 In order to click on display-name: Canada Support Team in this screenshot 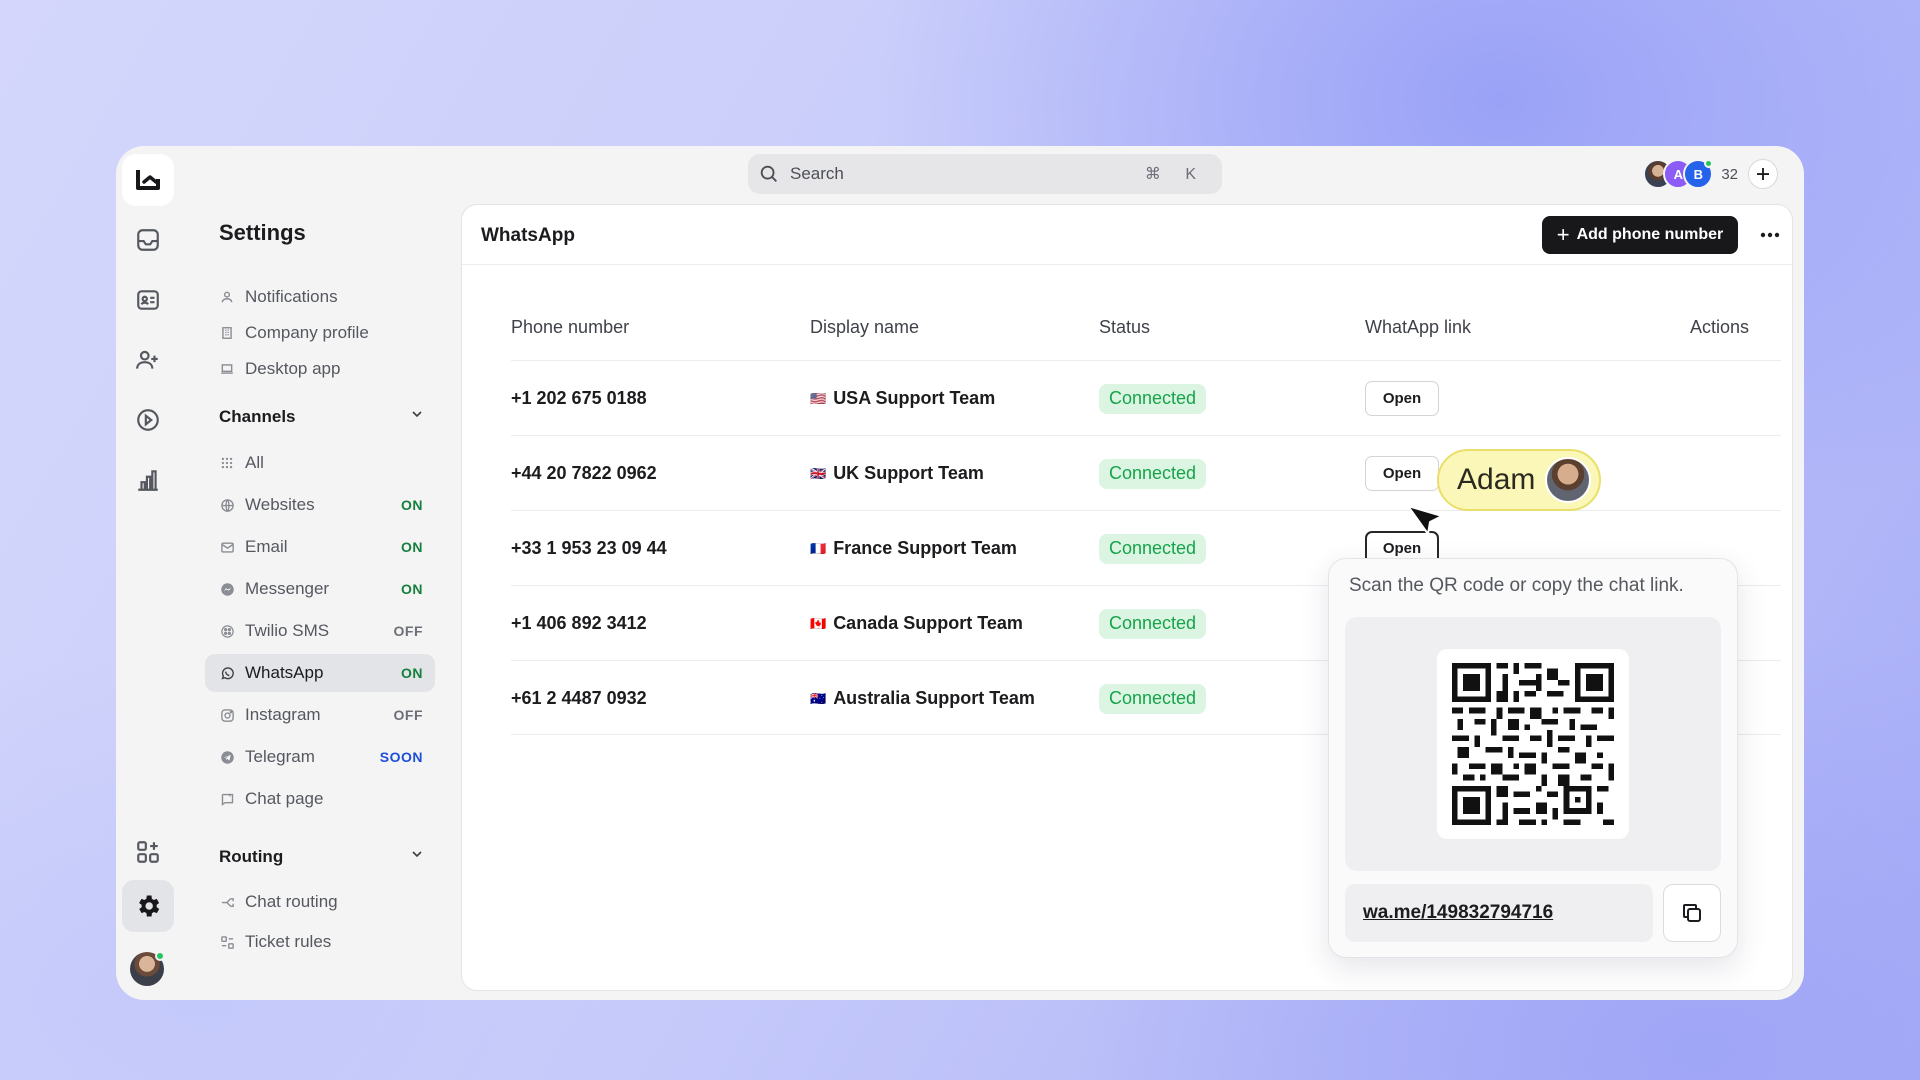, I will do `click(928, 623)`.